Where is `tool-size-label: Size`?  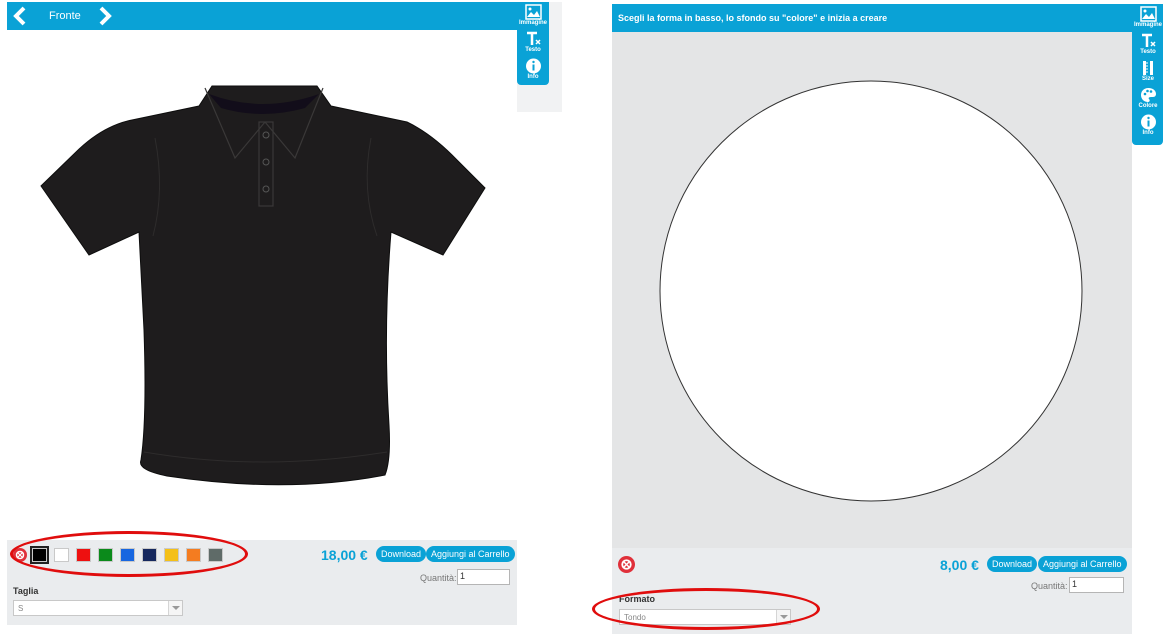 tool-size-label: Size is located at coordinates (1147, 79).